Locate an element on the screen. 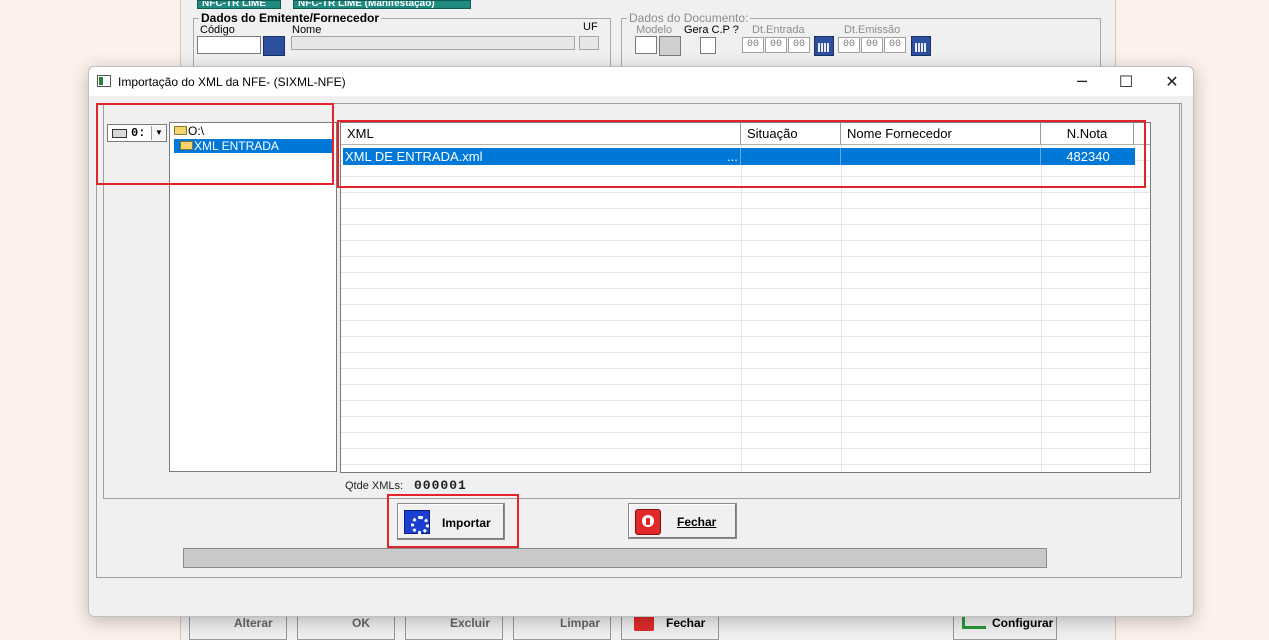 This screenshot has width=1269, height=640. minimize-button: ─ is located at coordinates (1082, 81).